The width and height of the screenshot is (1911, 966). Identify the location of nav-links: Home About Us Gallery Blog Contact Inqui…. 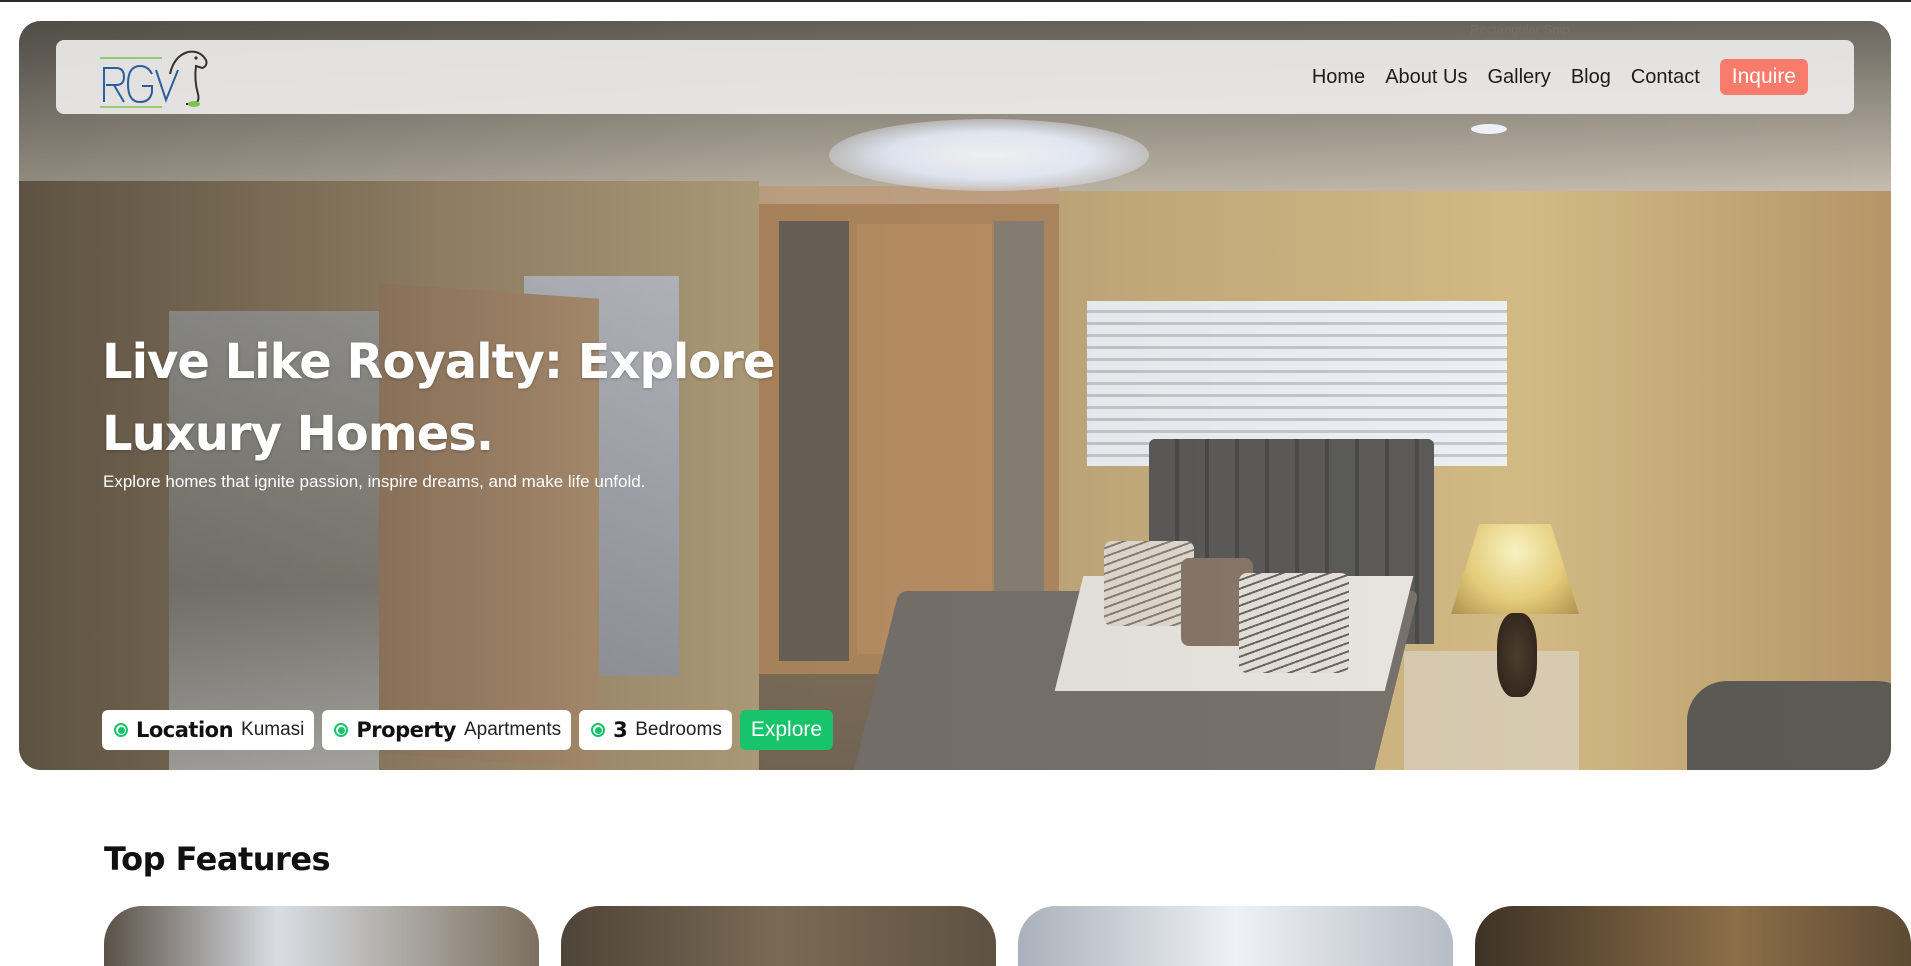
(1555, 77).